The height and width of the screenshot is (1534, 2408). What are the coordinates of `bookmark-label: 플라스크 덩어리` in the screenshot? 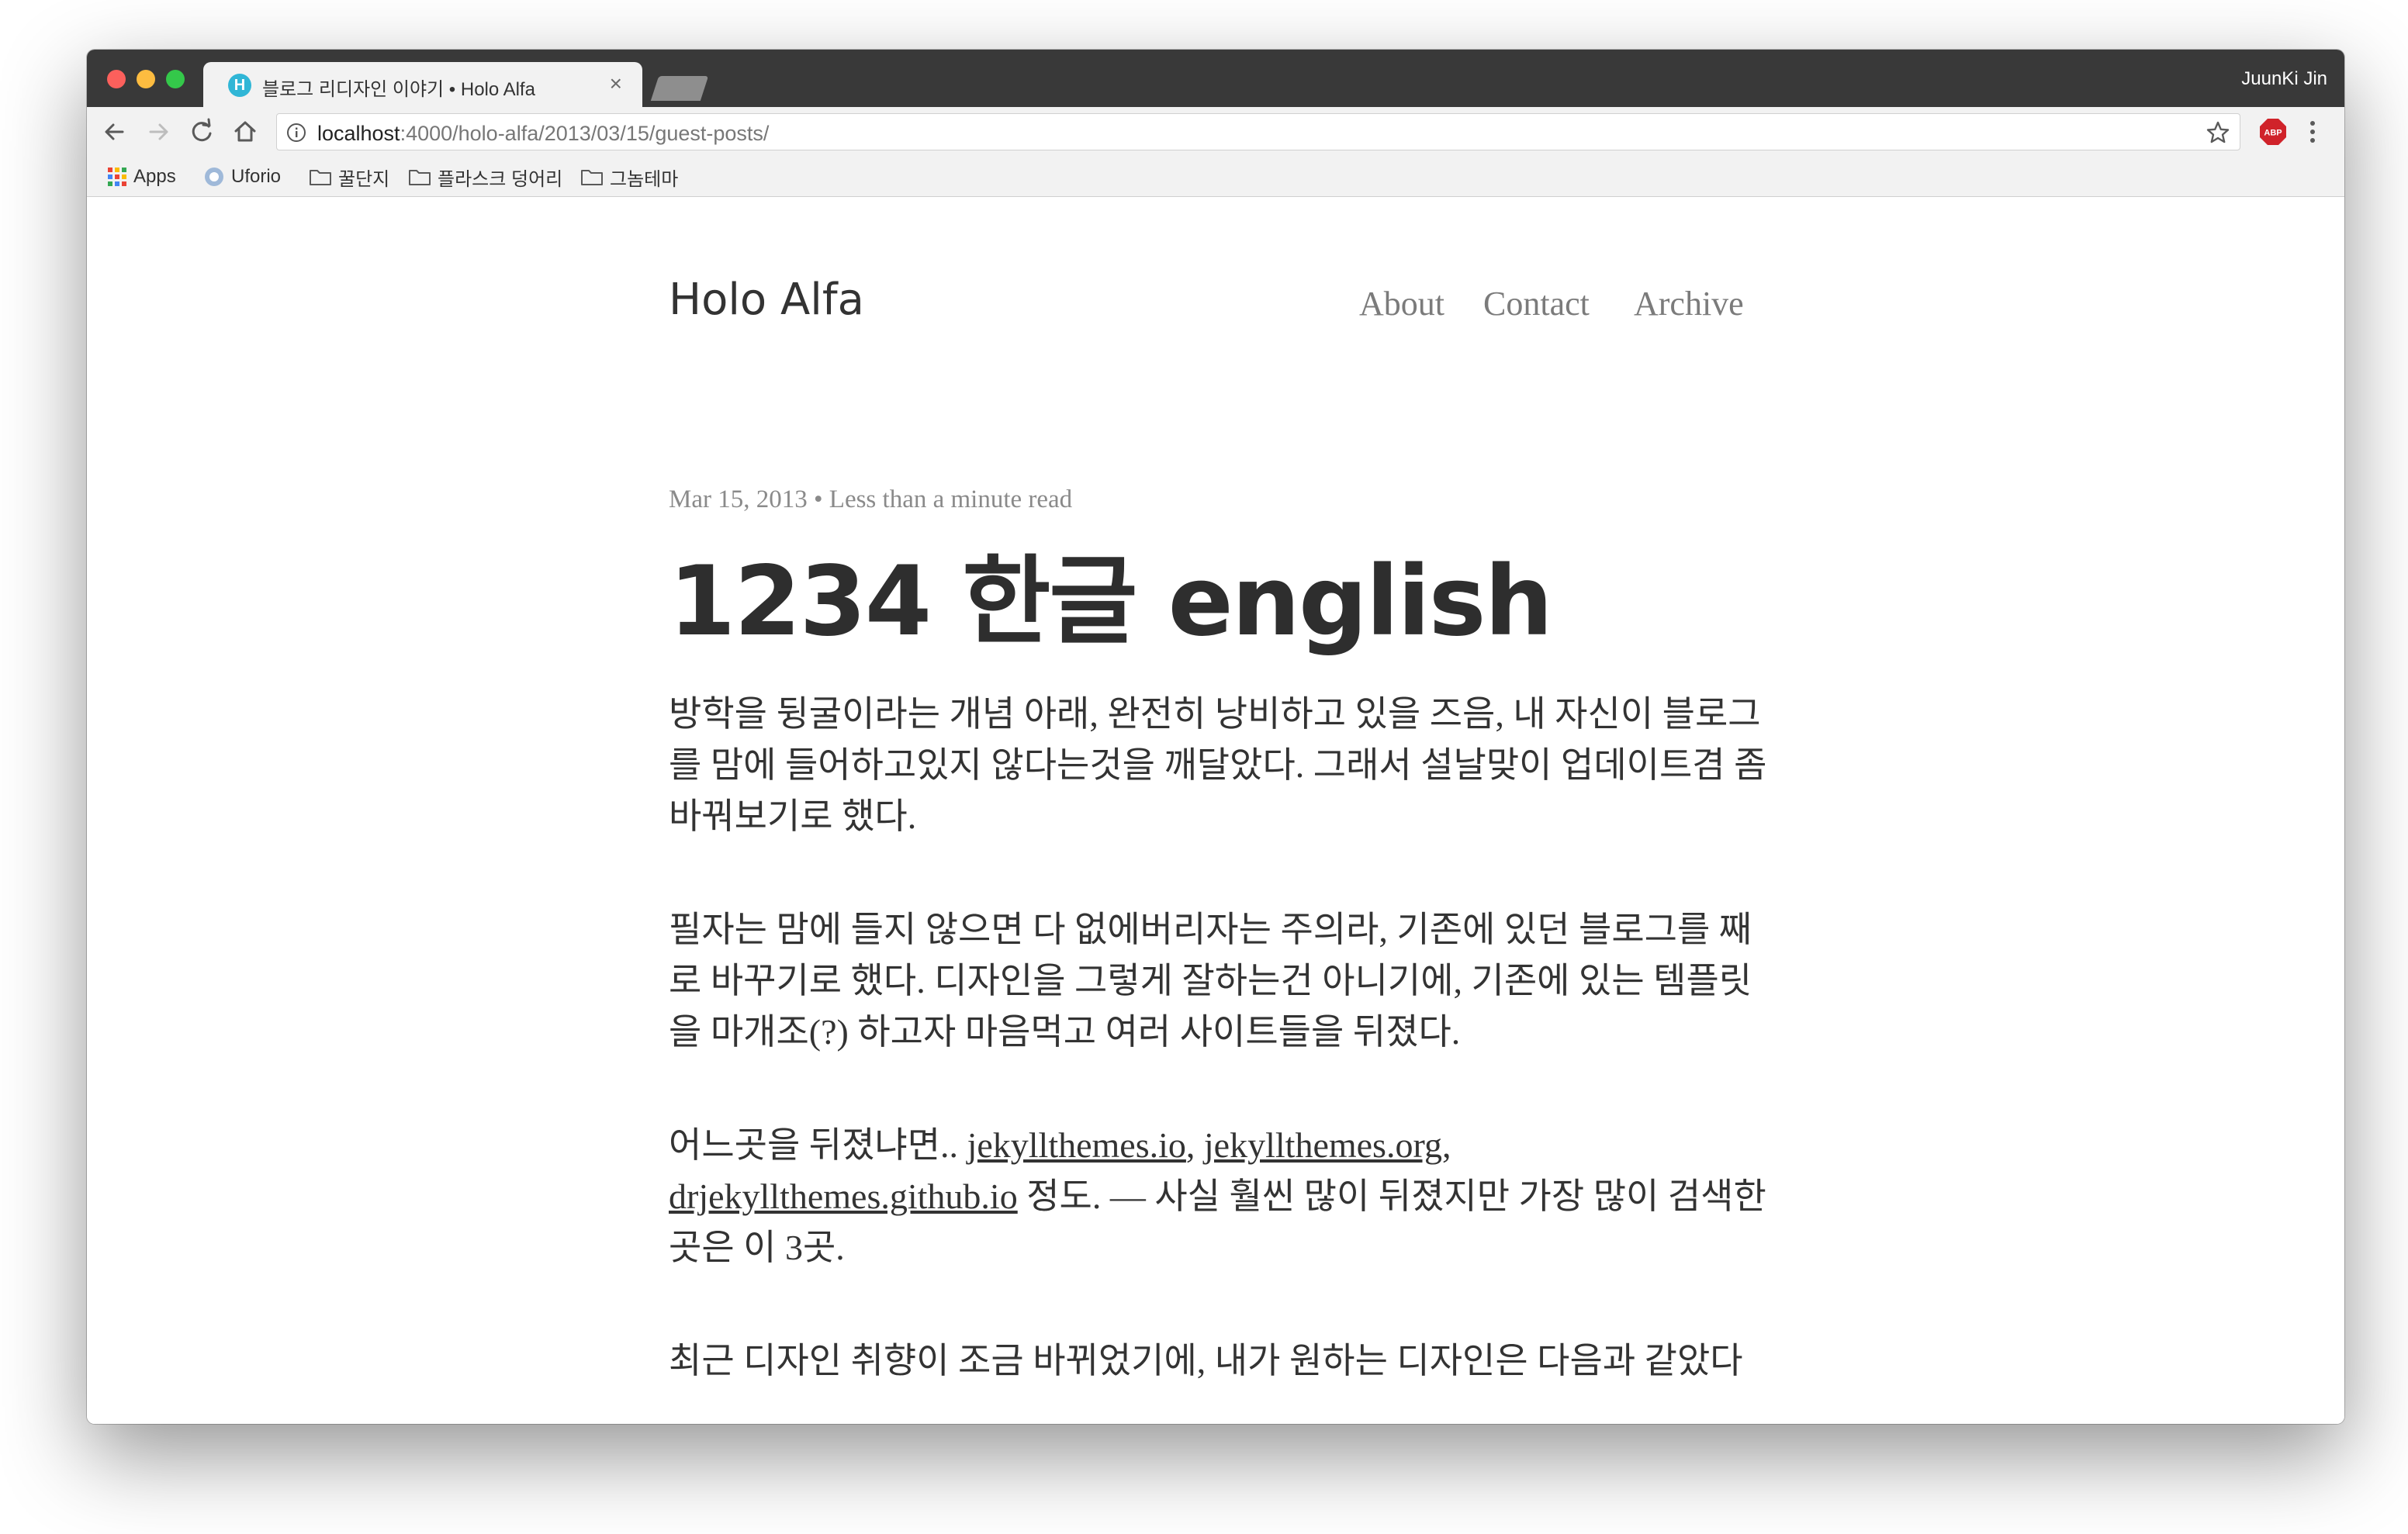 It's located at (500, 179).